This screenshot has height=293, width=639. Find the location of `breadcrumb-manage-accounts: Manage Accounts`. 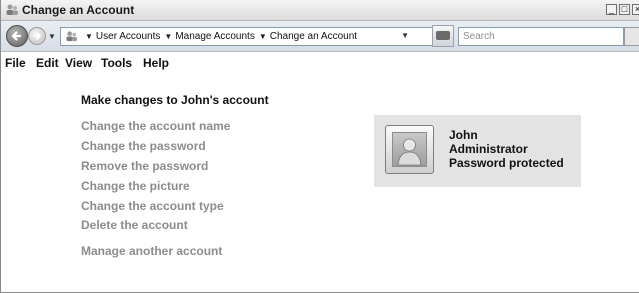

breadcrumb-manage-accounts: Manage Accounts is located at coordinates (215, 36).